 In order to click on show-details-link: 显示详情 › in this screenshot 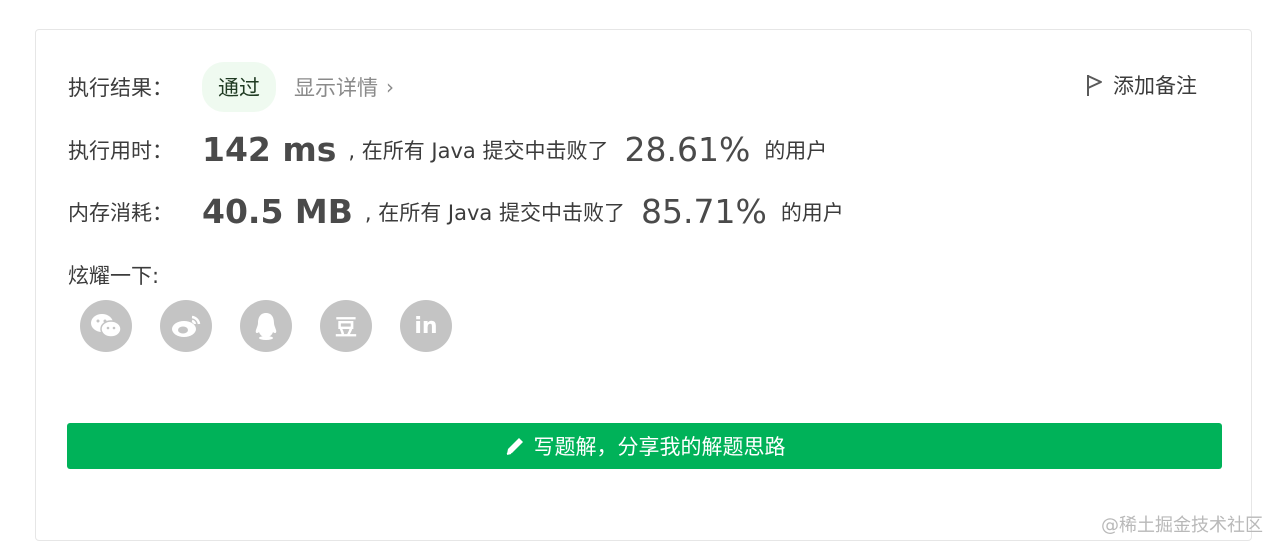, I will do `click(344, 87)`.